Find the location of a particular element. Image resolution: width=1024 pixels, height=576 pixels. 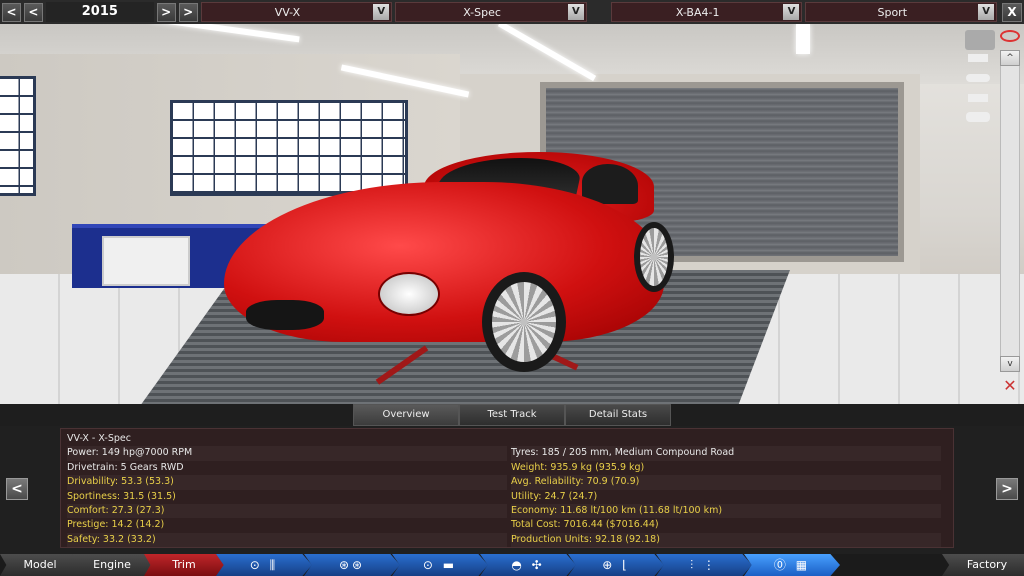

view-side-icon is located at coordinates (978, 78).